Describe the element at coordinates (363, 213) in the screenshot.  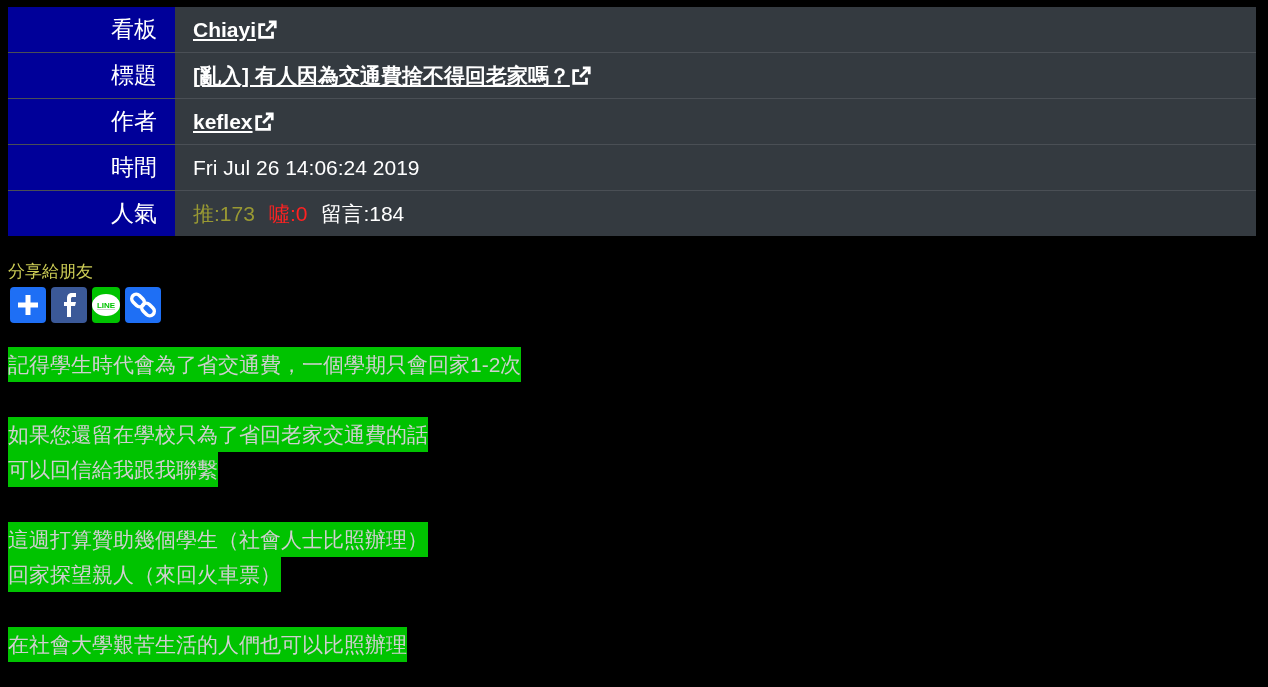
I see `comment-count: 留言:184` at that location.